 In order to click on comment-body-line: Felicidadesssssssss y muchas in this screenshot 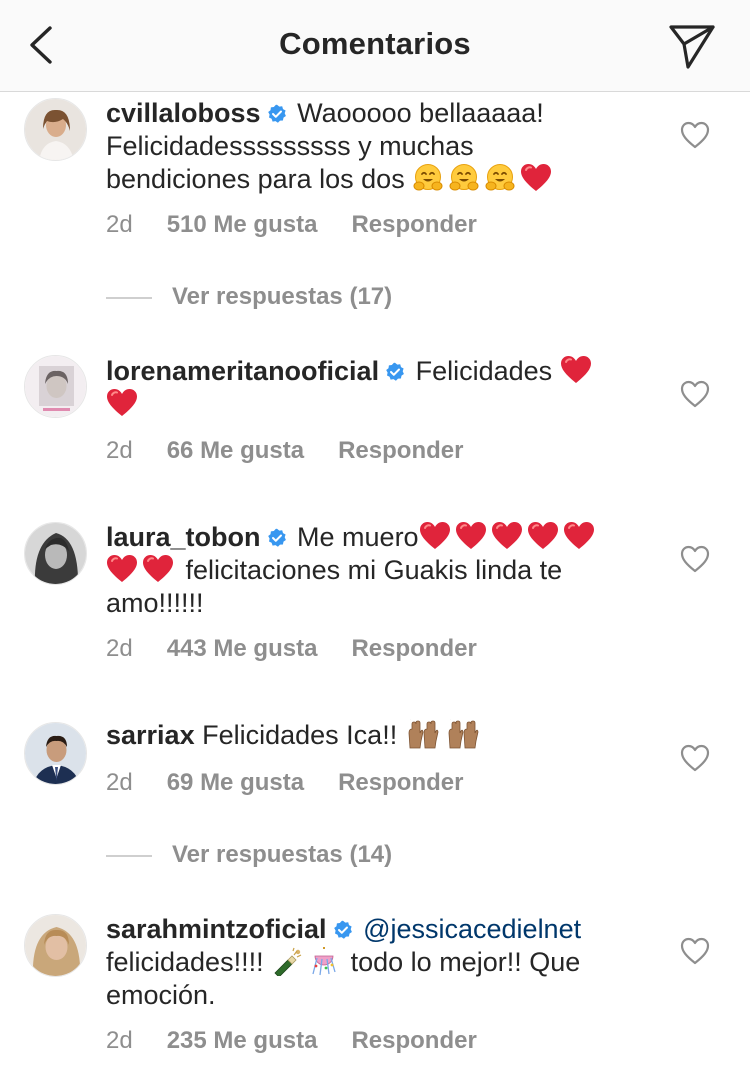, I will do `click(290, 146)`.